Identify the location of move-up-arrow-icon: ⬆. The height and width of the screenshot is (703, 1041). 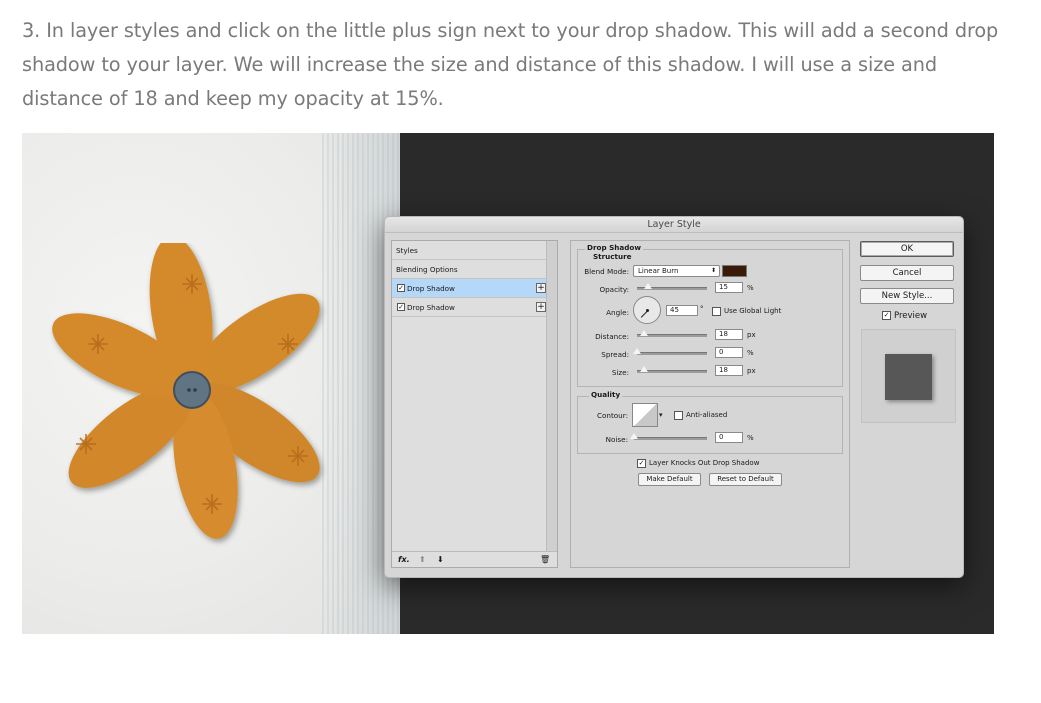
(422, 560).